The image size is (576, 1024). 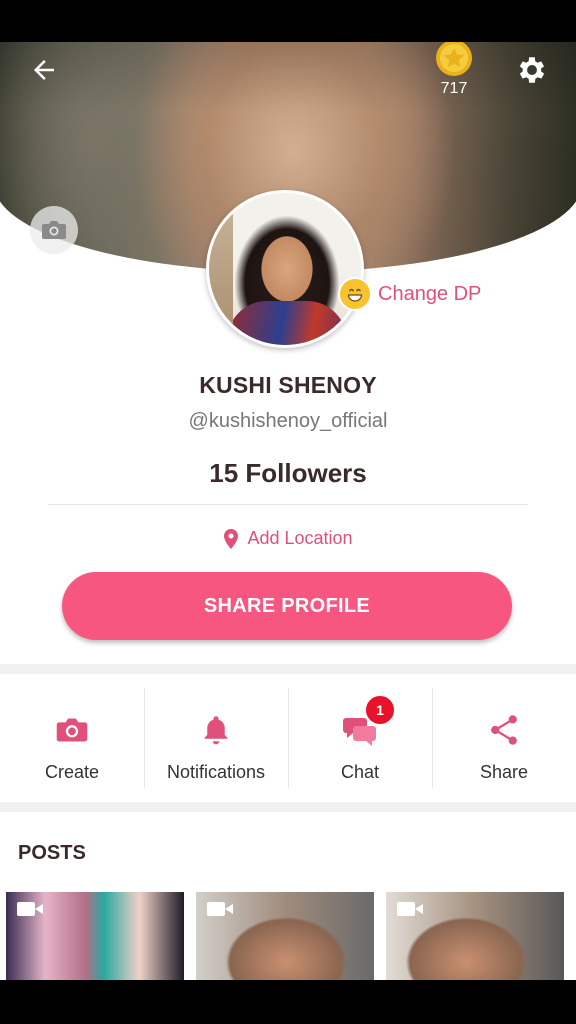 What do you see at coordinates (231, 538) in the screenshot?
I see `location-pin-icon` at bounding box center [231, 538].